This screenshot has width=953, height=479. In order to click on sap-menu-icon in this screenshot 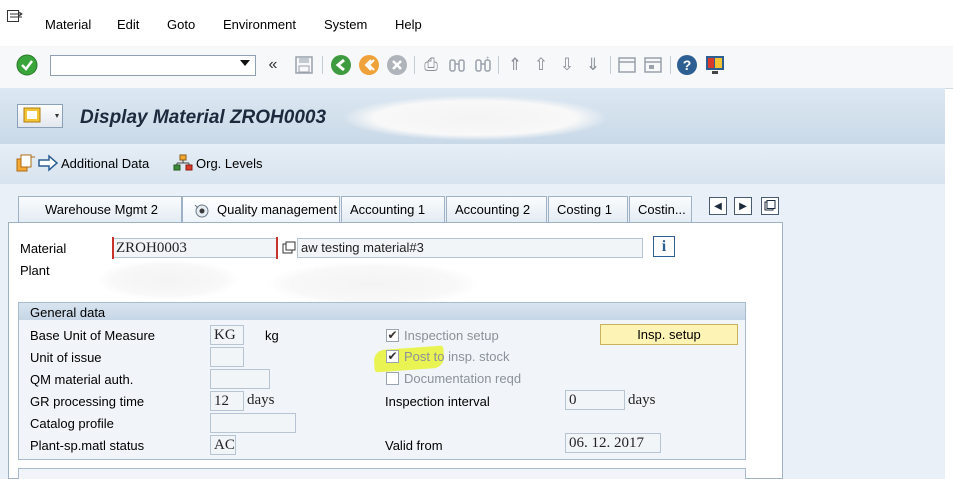, I will do `click(15, 17)`.